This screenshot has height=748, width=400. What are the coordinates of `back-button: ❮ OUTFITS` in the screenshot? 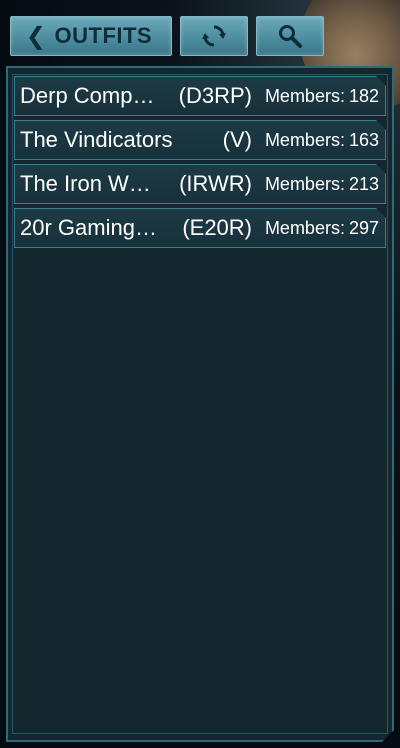 It's located at (91, 36).